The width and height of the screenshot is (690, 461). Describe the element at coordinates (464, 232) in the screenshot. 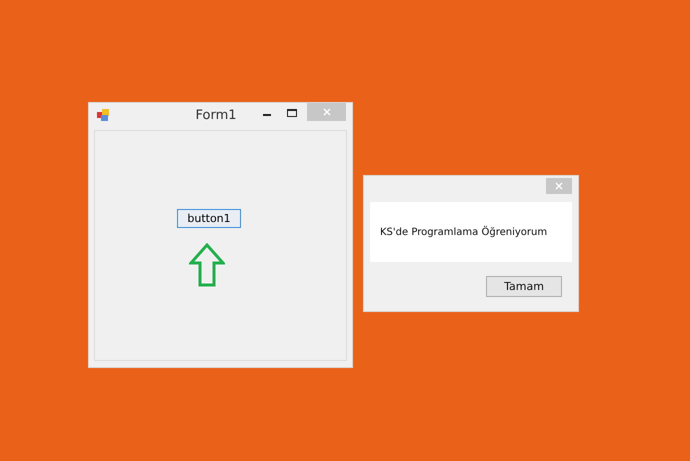

I see `message-text: KS'de Programlama Öğreniyorum` at that location.